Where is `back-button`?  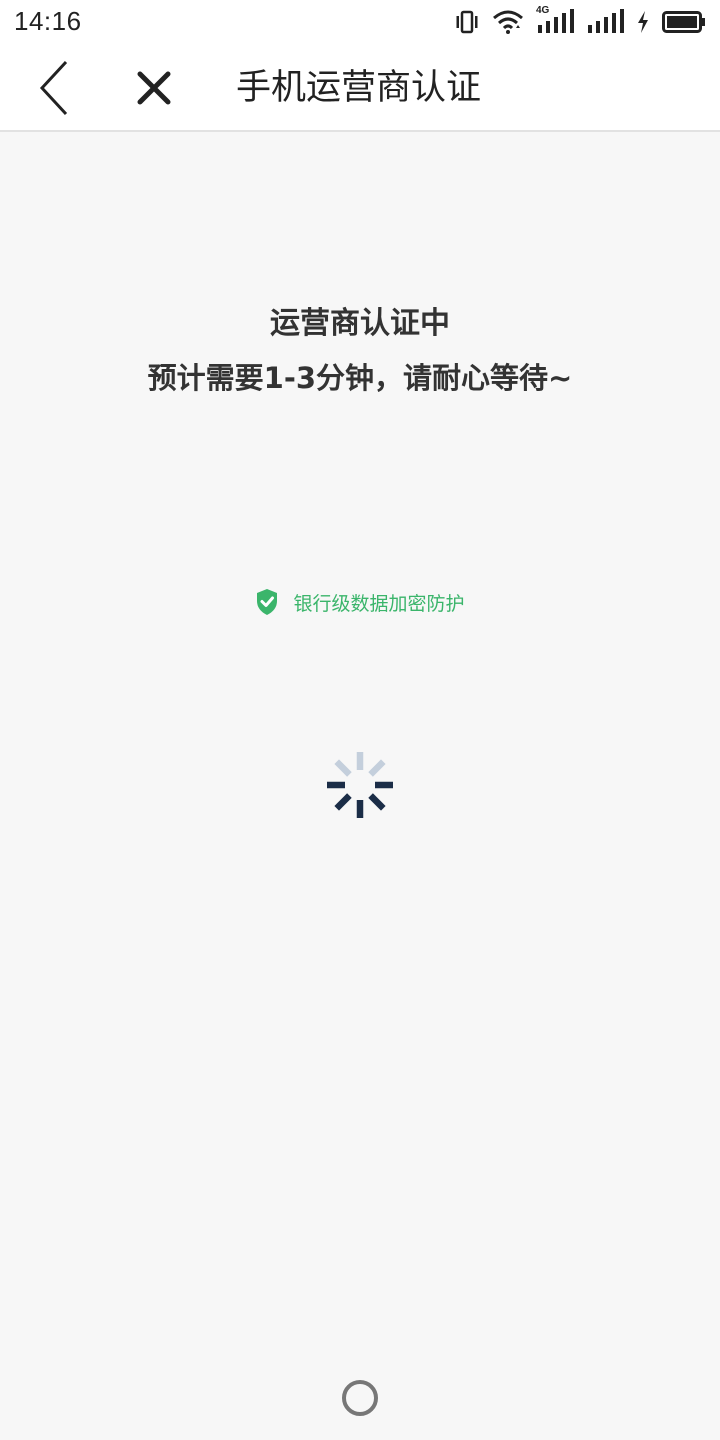 back-button is located at coordinates (58, 88).